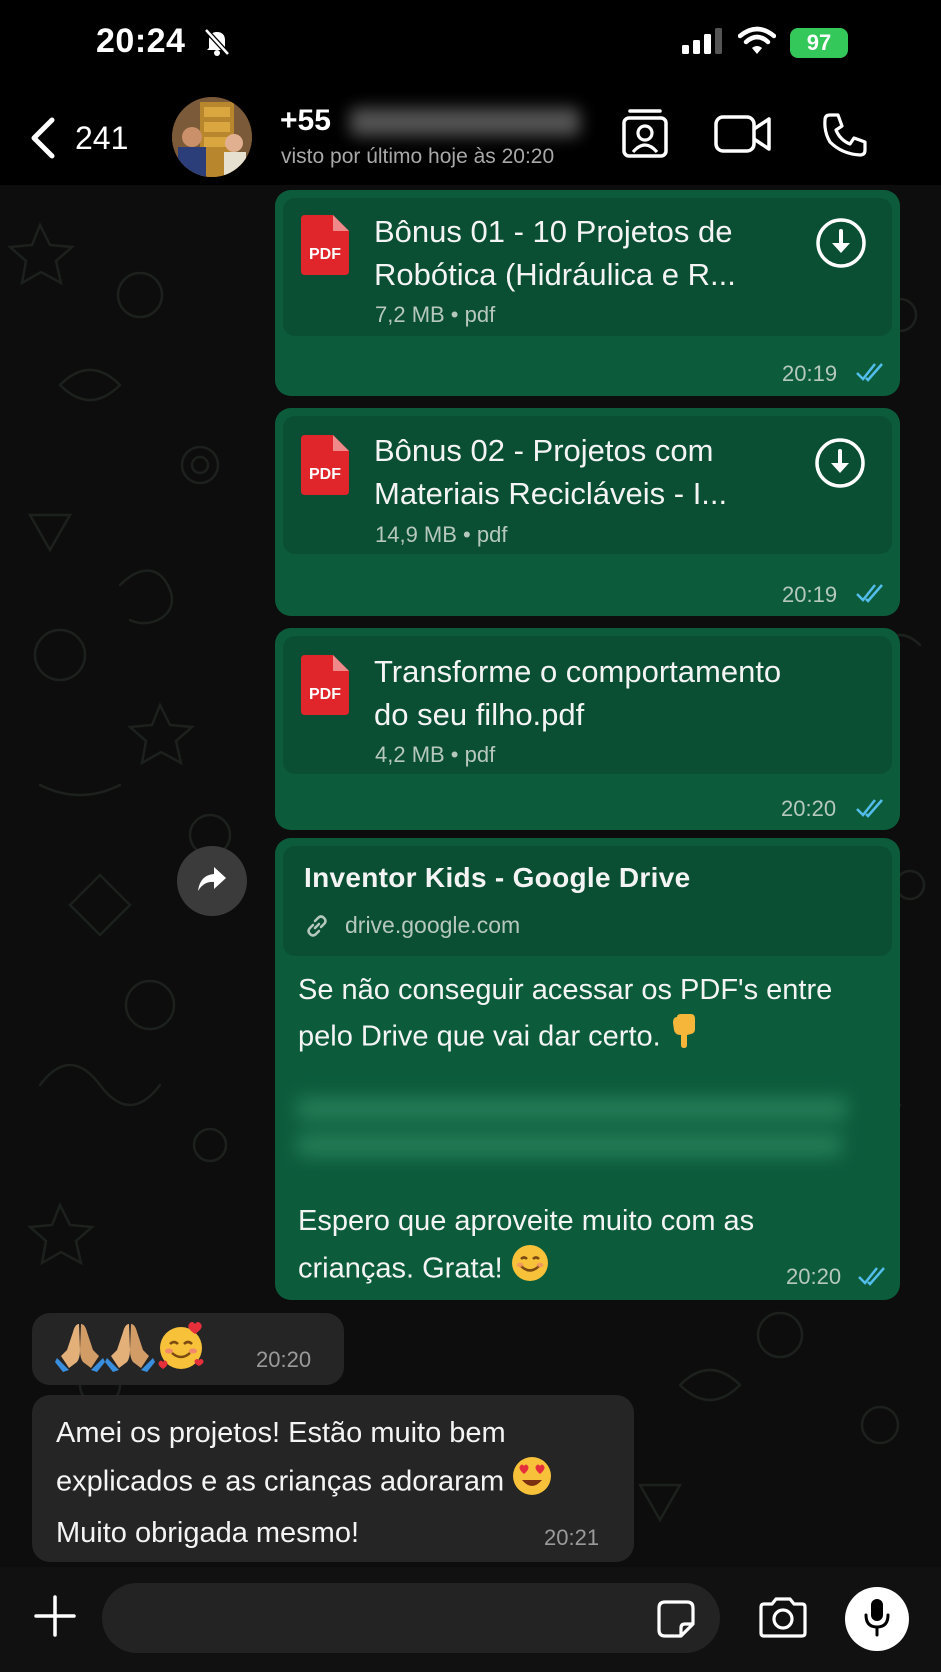 The height and width of the screenshot is (1672, 941). I want to click on message-input, so click(411, 1618).